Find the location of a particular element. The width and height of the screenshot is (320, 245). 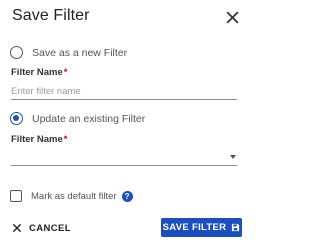

radio-new-filter-button is located at coordinates (16, 52).